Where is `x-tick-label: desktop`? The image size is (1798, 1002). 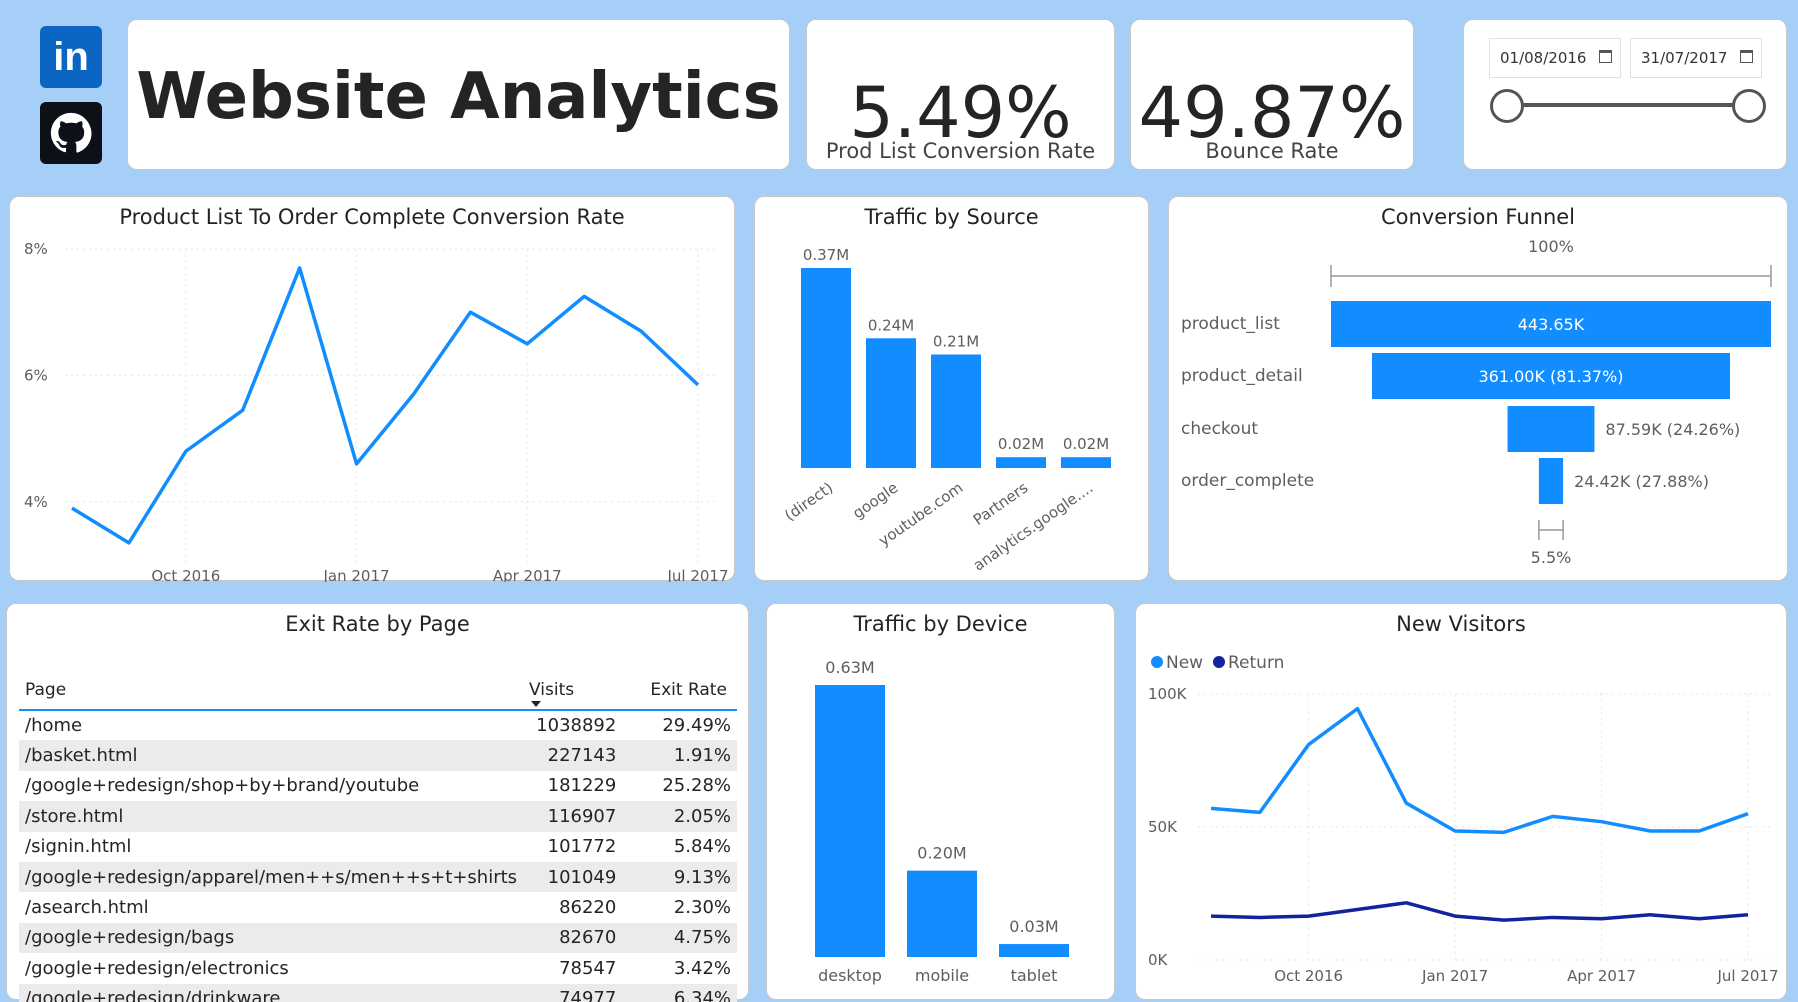 x-tick-label: desktop is located at coordinates (850, 975).